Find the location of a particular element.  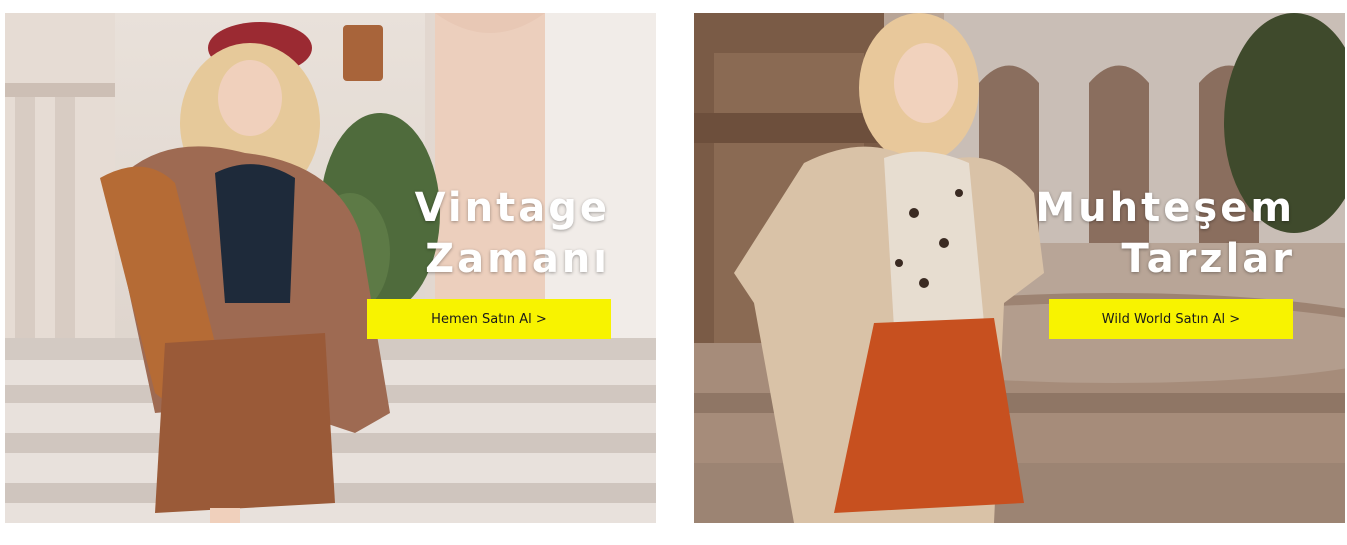

headline-line-2: Tarzlar is located at coordinates (1208, 259).